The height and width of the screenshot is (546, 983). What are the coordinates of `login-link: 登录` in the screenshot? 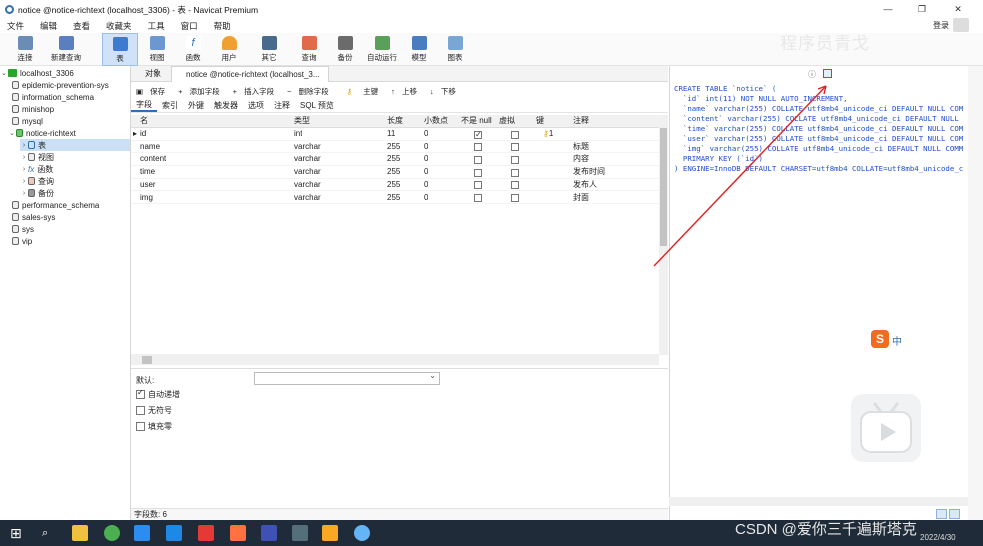 It's located at (941, 25).